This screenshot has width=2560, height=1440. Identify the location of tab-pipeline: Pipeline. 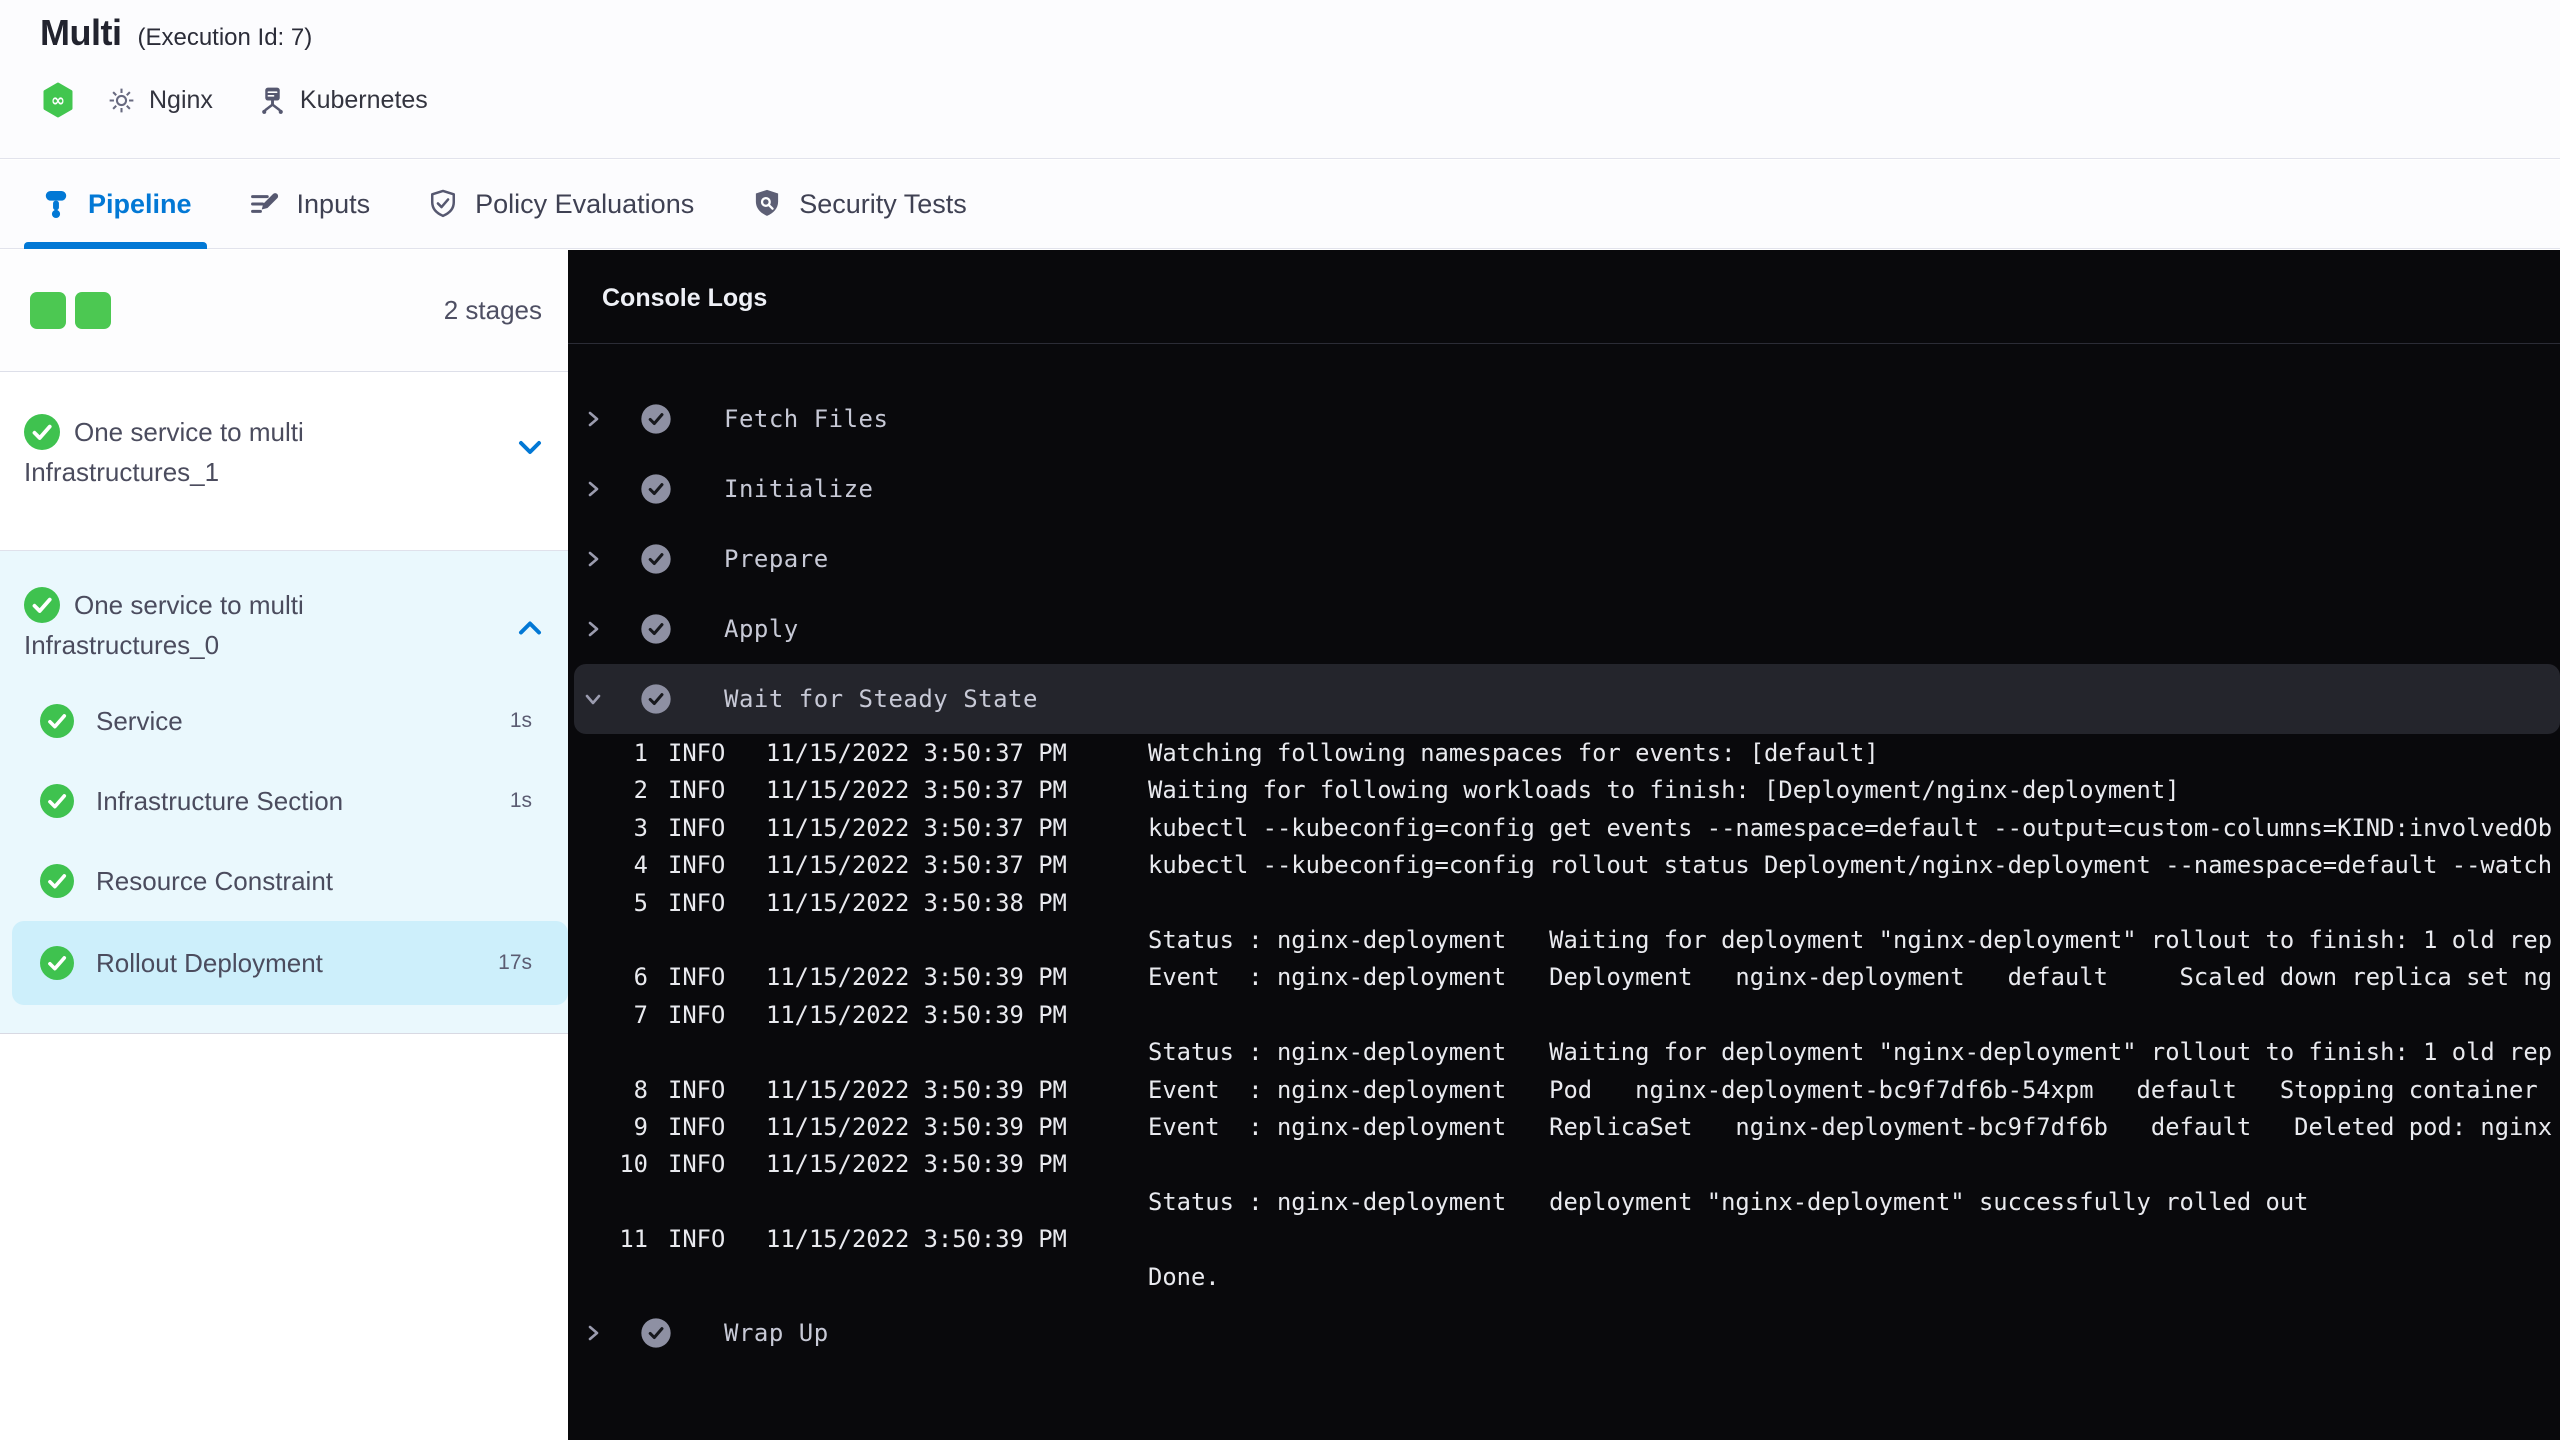
(115, 204).